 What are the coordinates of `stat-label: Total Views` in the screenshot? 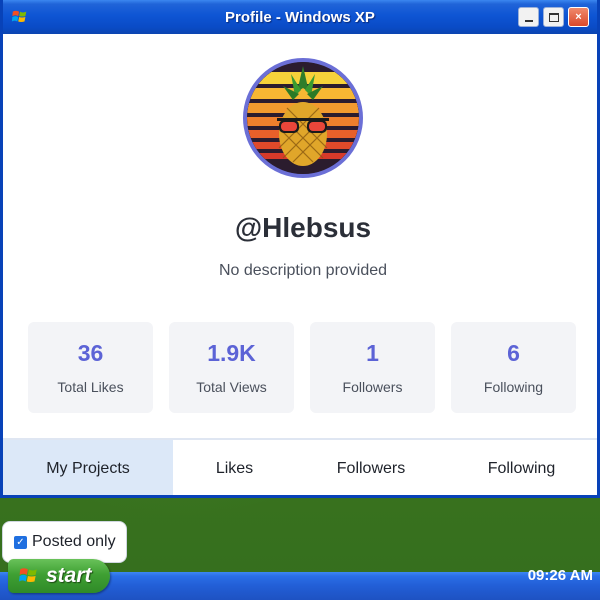 It's located at (231, 387).